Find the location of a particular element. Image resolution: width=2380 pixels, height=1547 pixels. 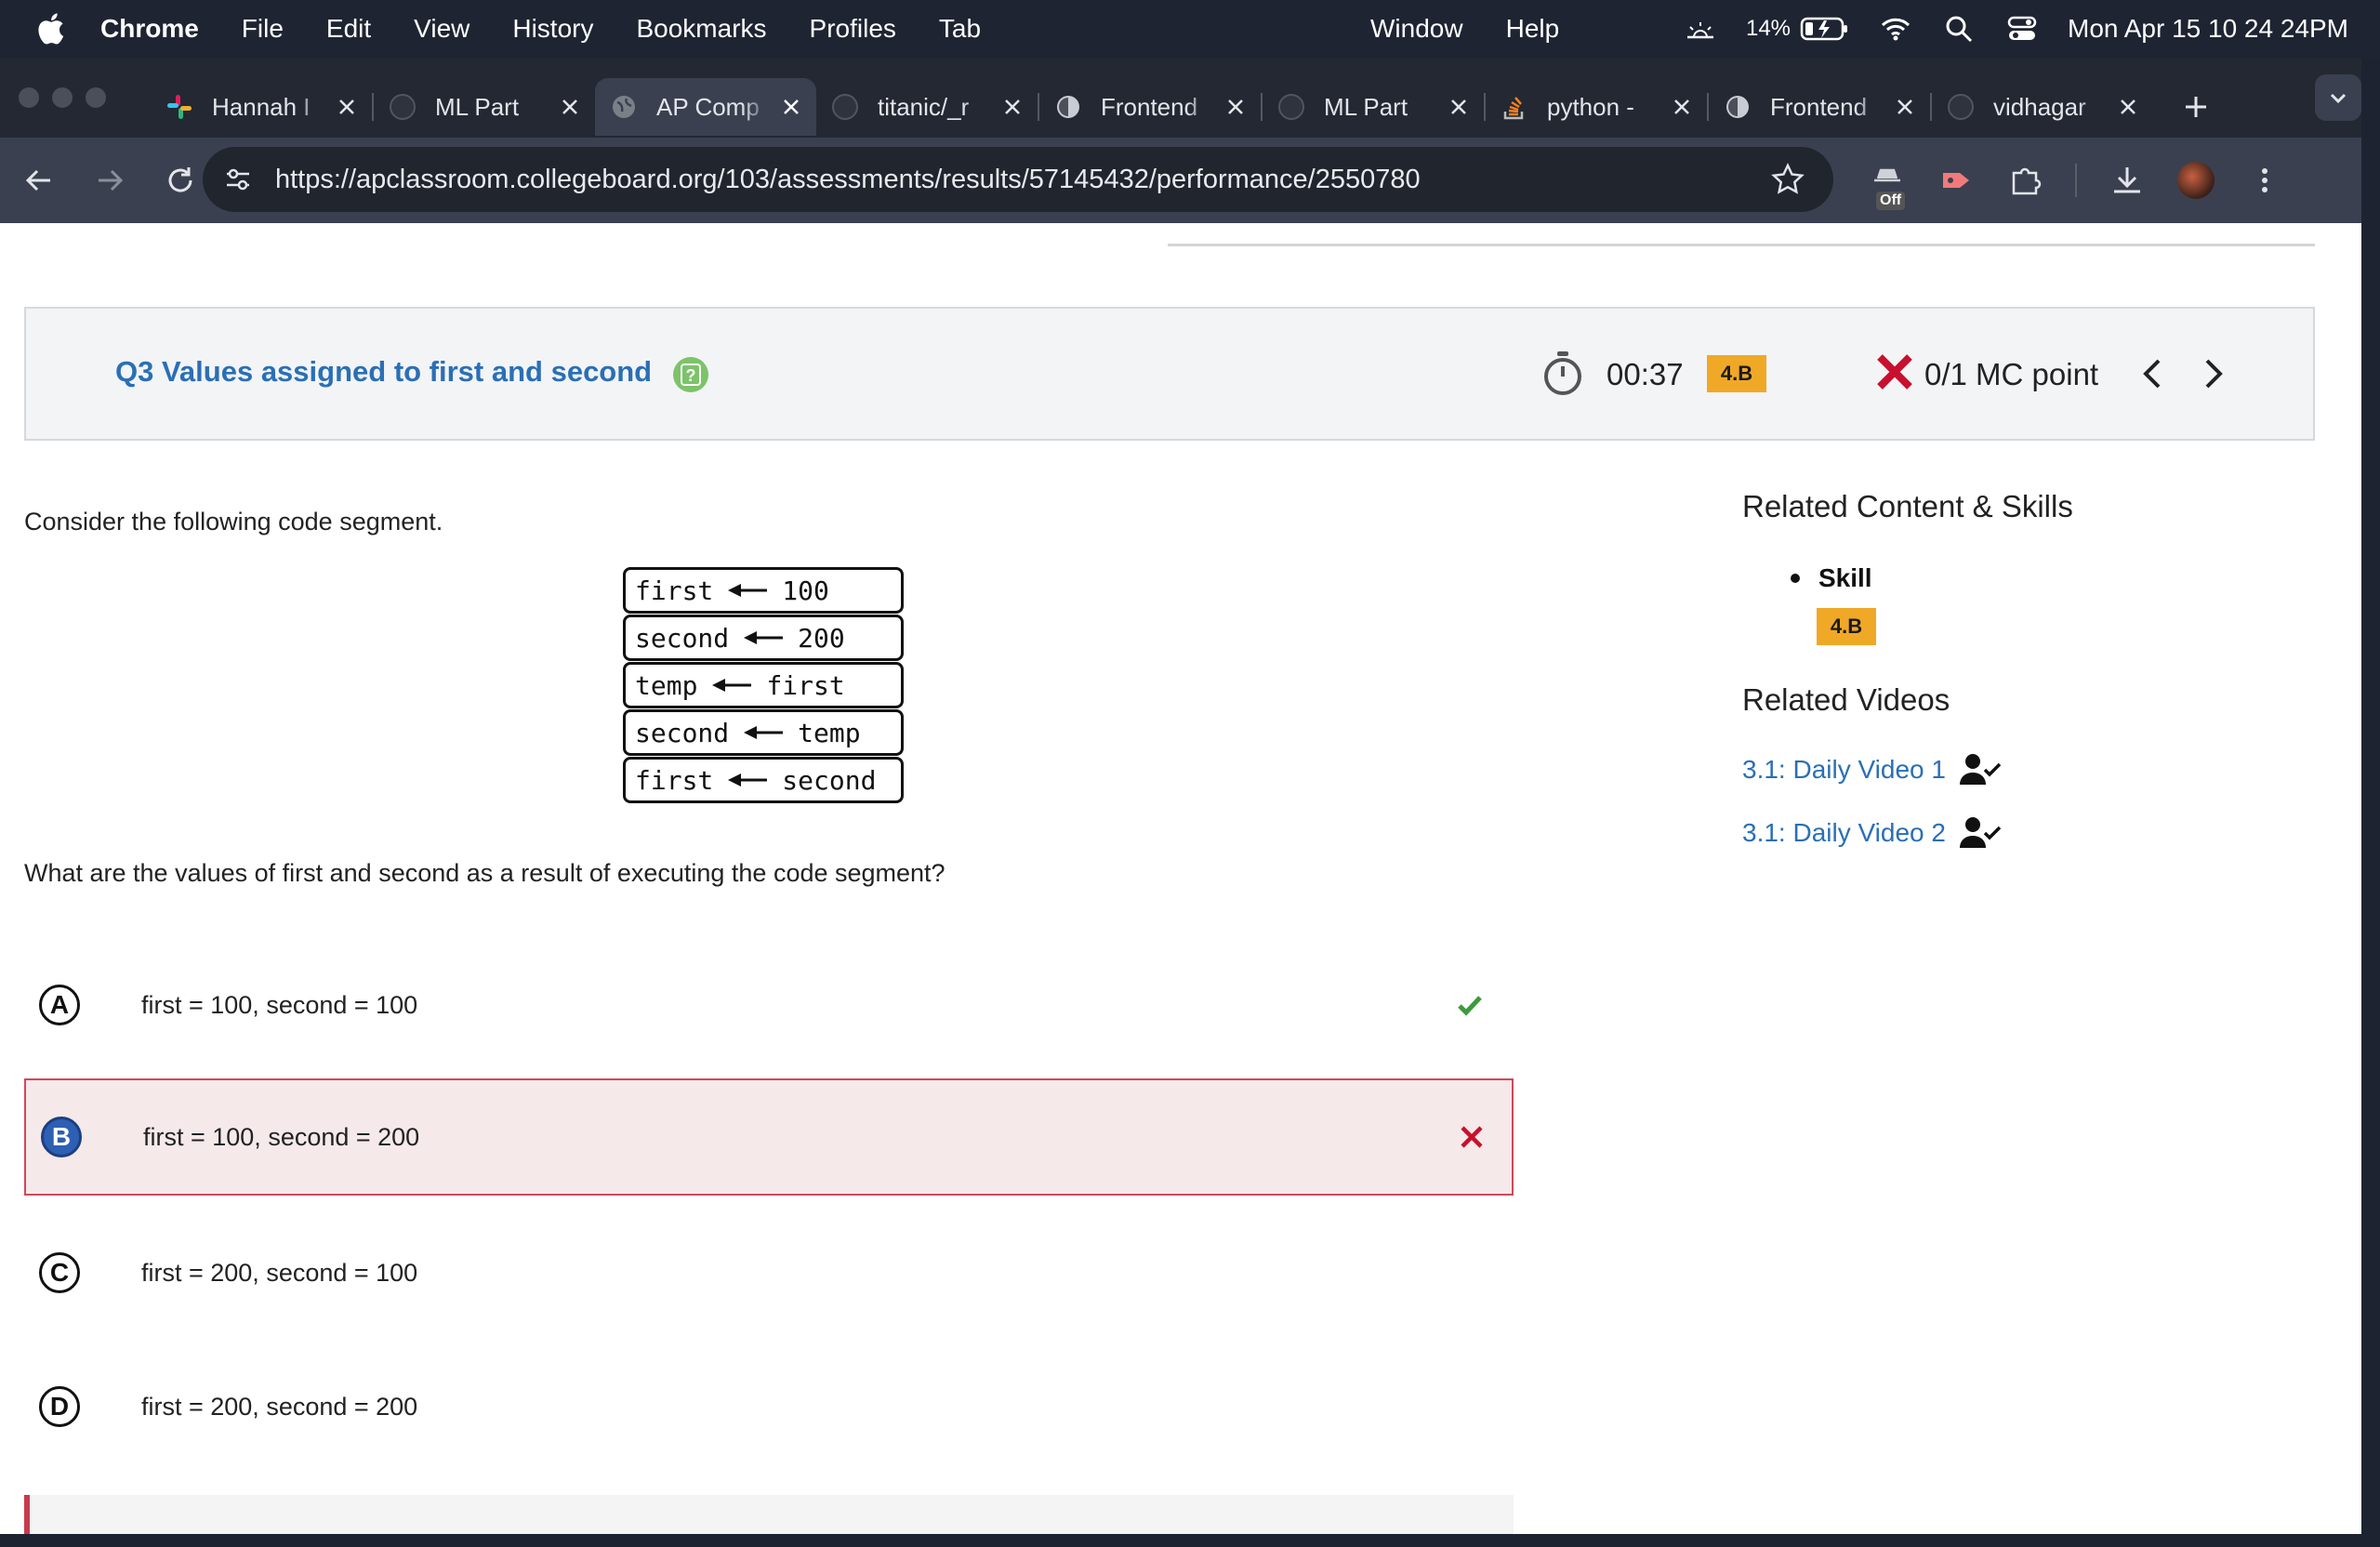

extension-button is located at coordinates (1956, 180).